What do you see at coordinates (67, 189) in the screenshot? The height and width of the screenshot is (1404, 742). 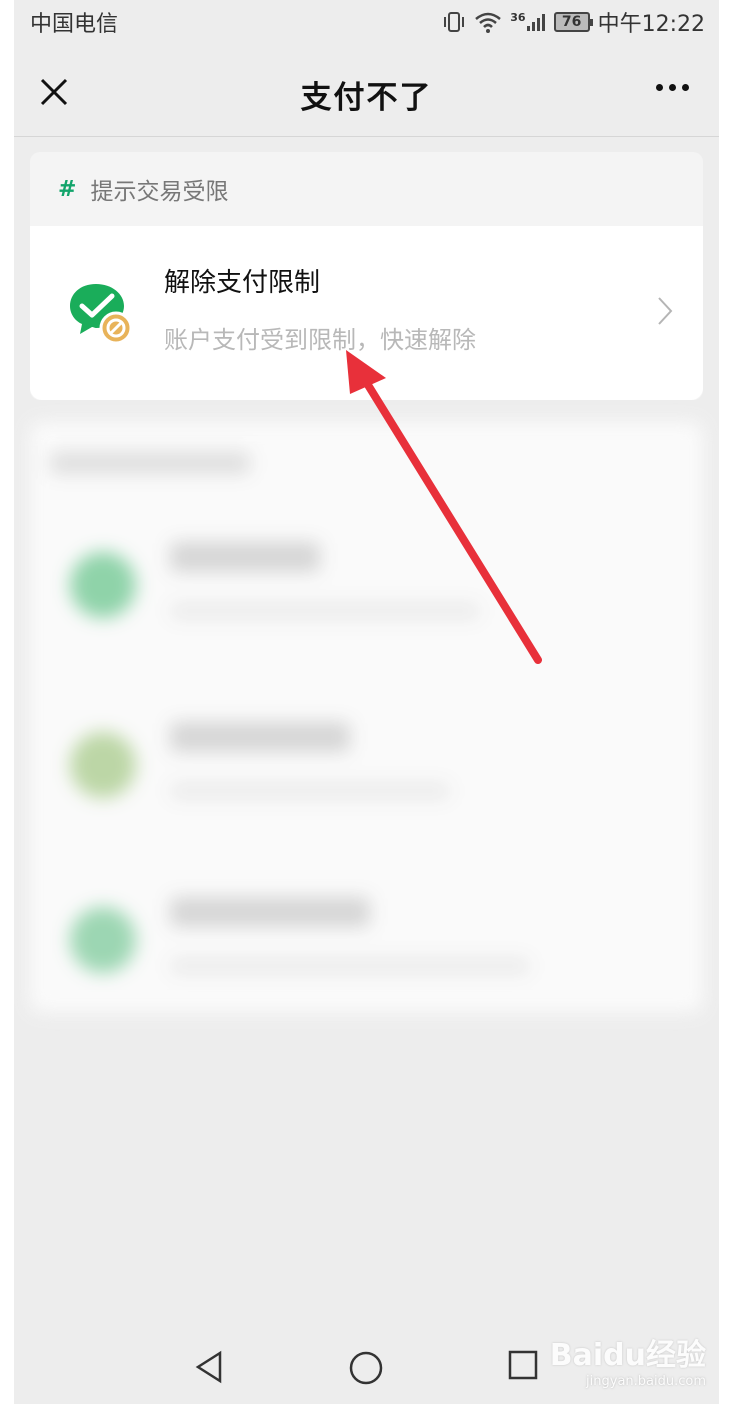 I see `hash-icon: #` at bounding box center [67, 189].